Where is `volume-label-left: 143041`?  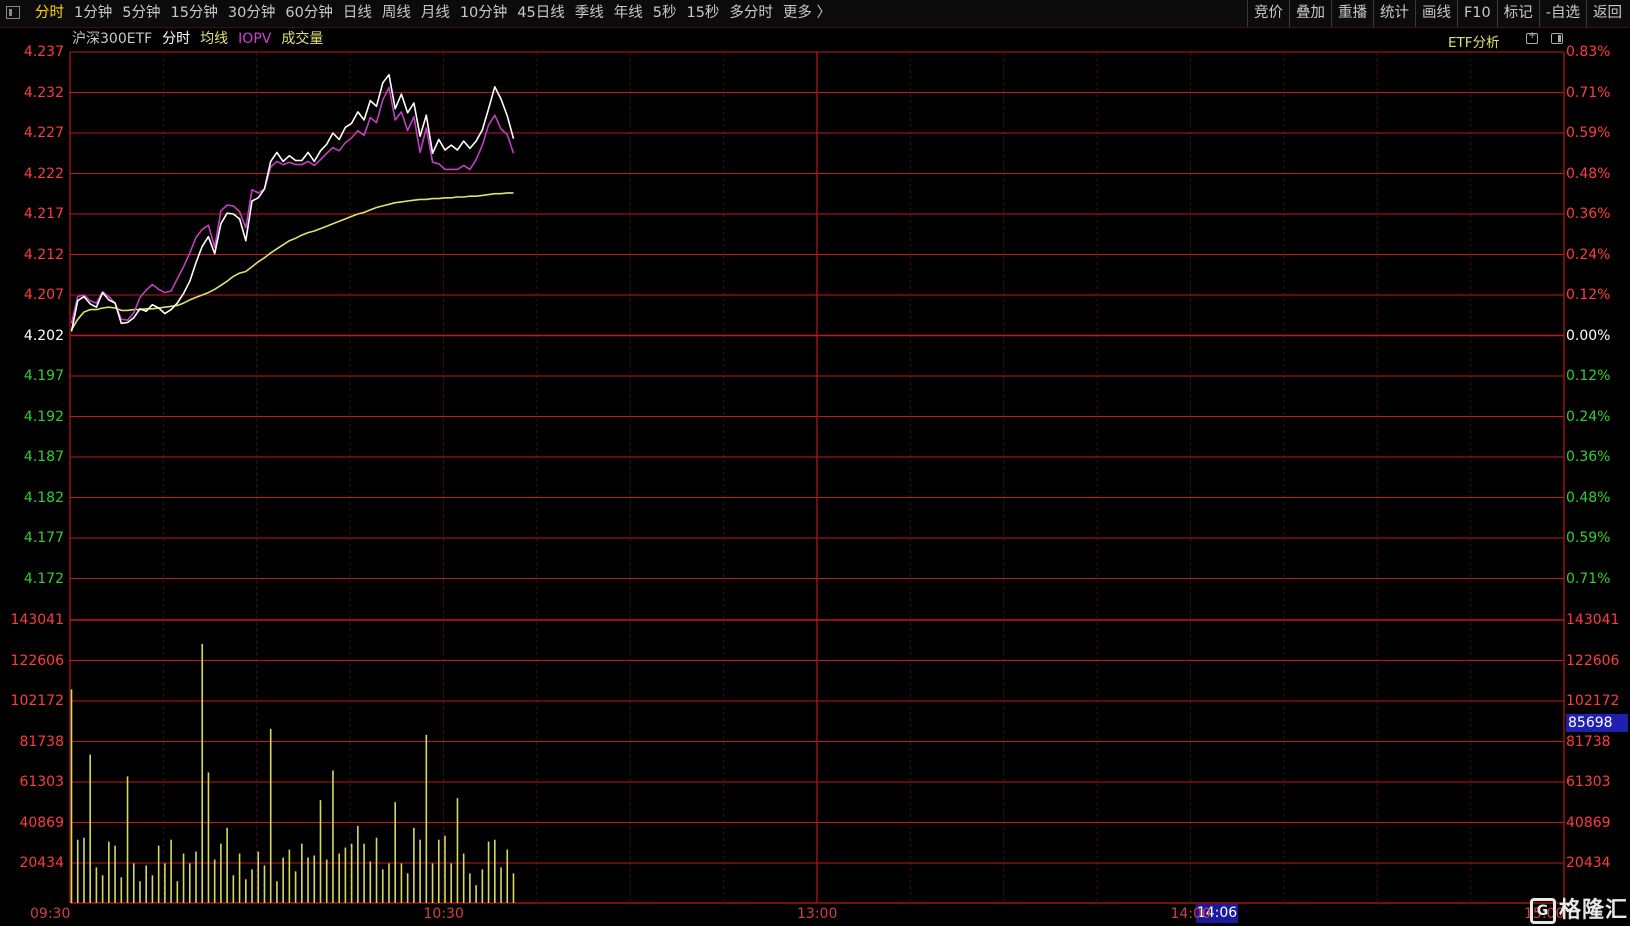 volume-label-left: 143041 is located at coordinates (37, 620).